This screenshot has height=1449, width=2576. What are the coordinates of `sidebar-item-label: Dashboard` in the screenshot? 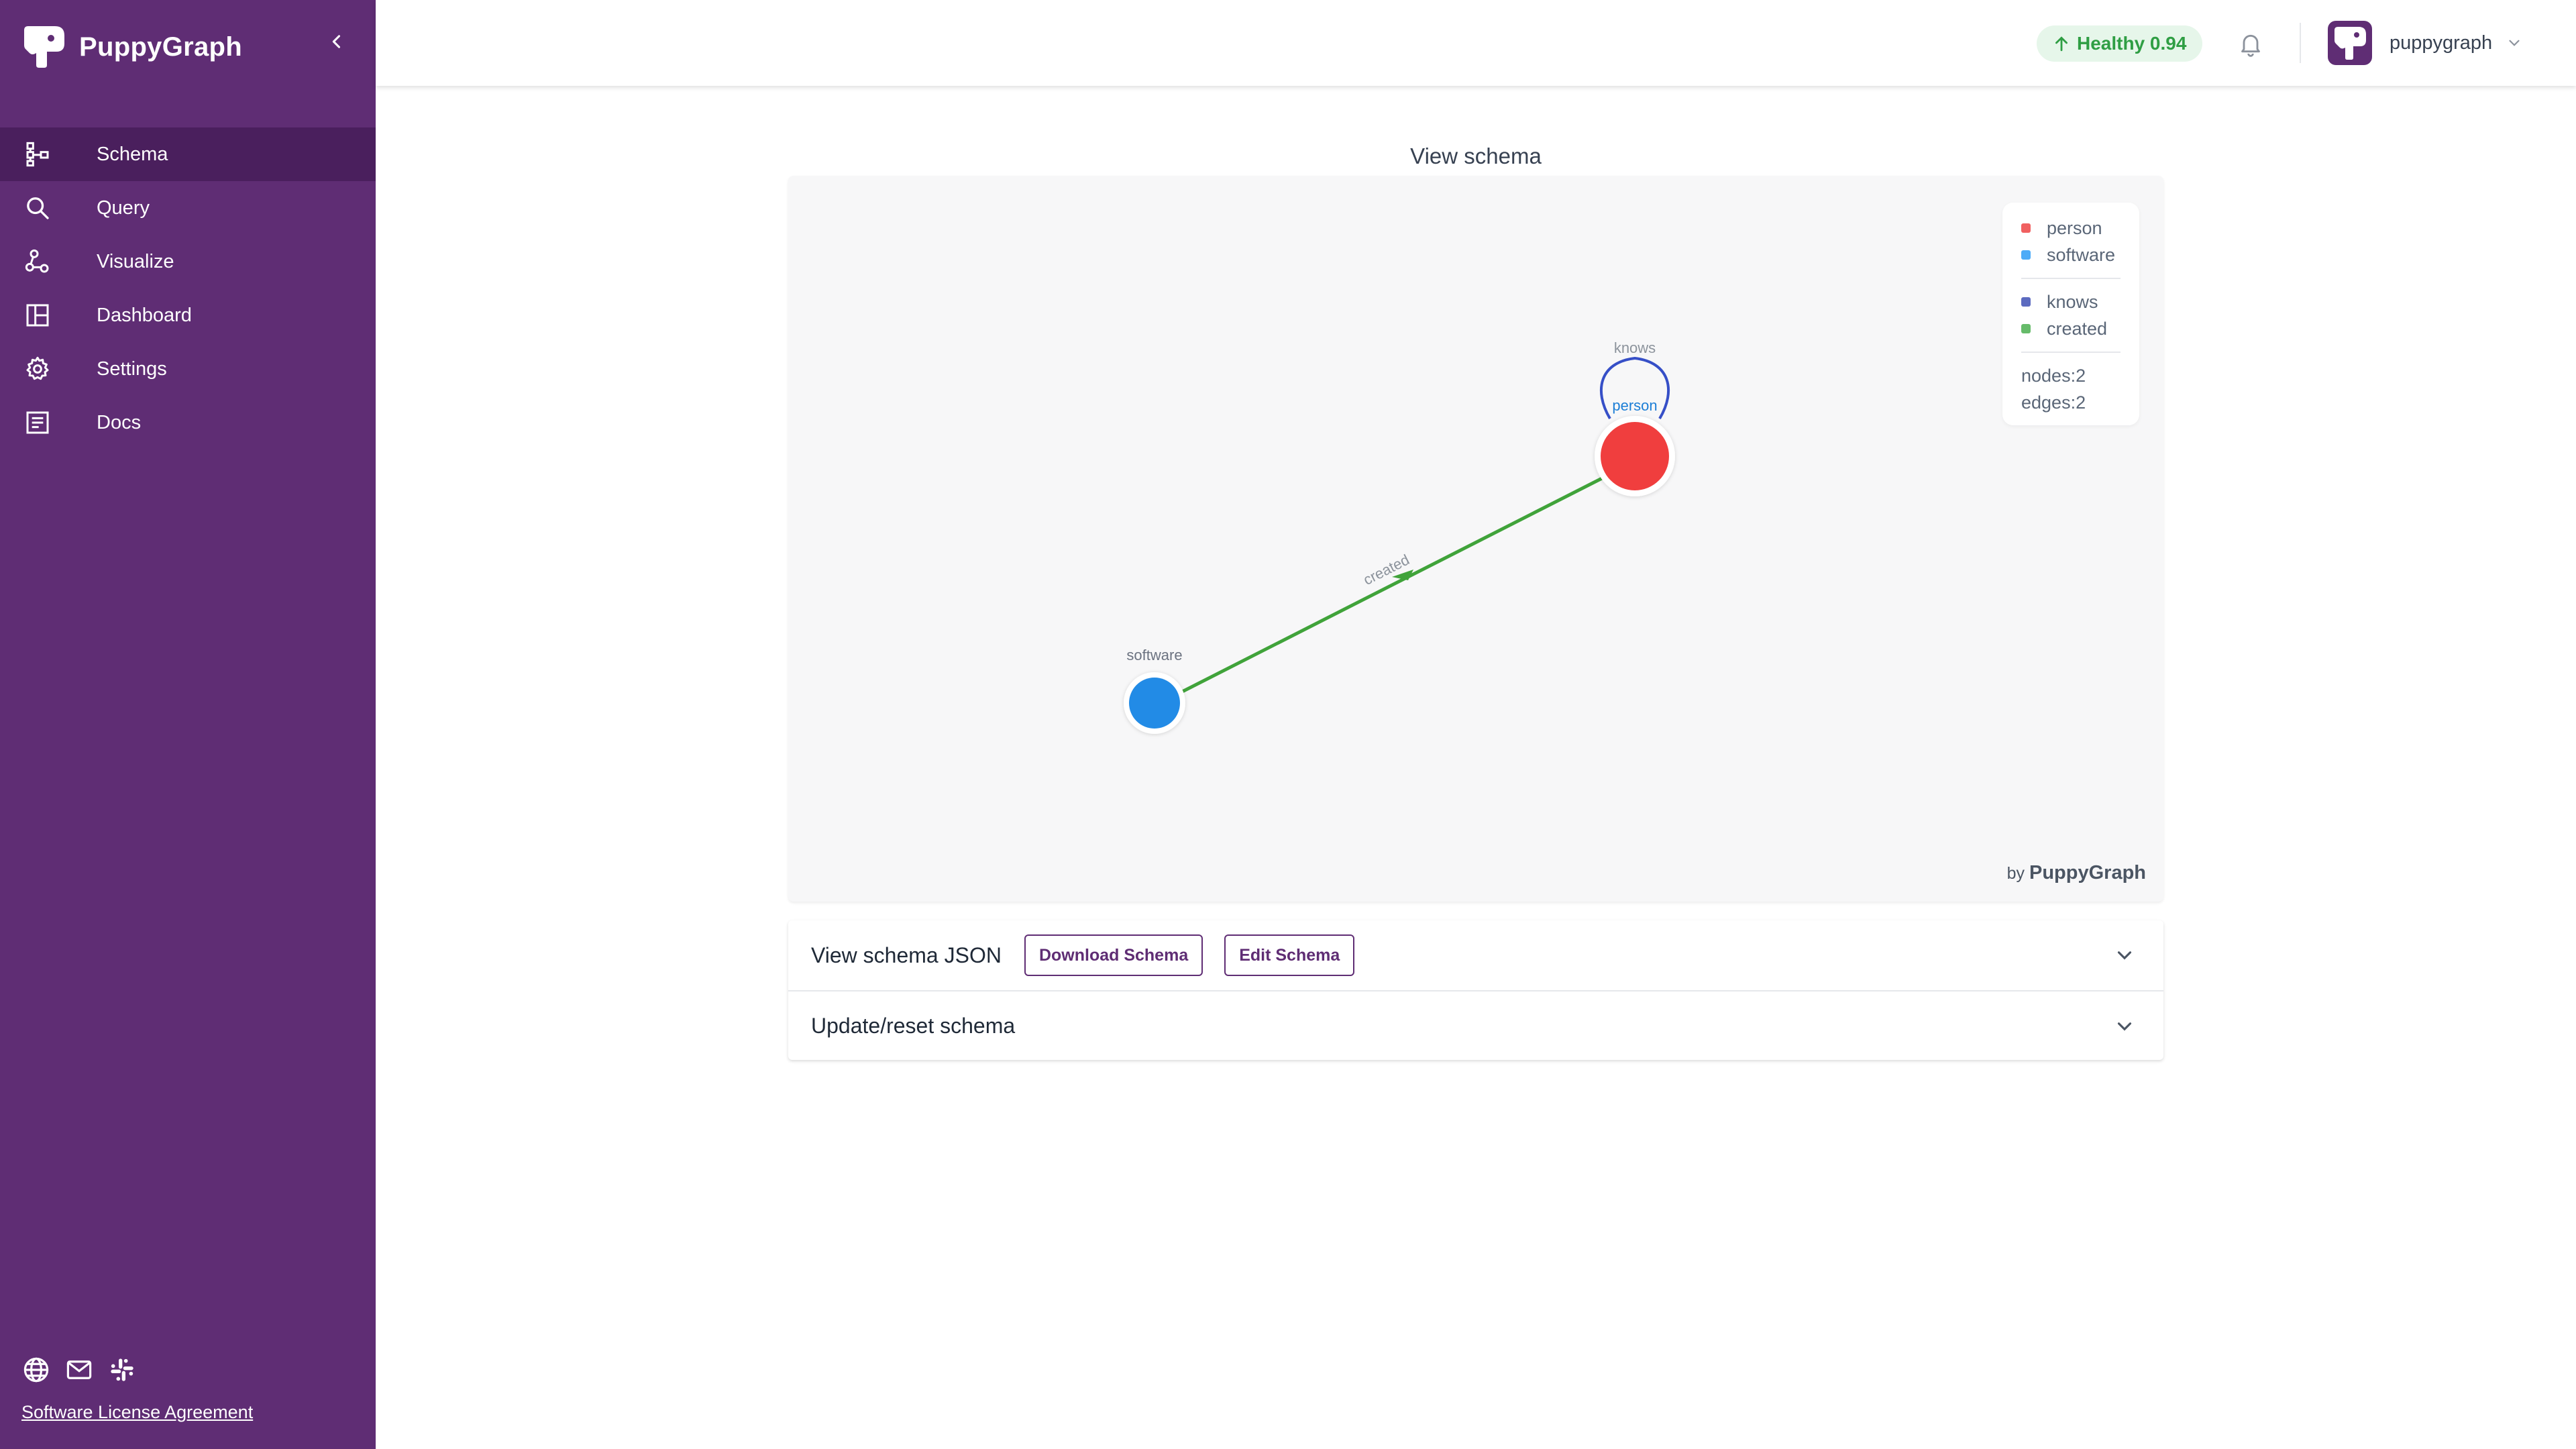 It's located at (144, 315).